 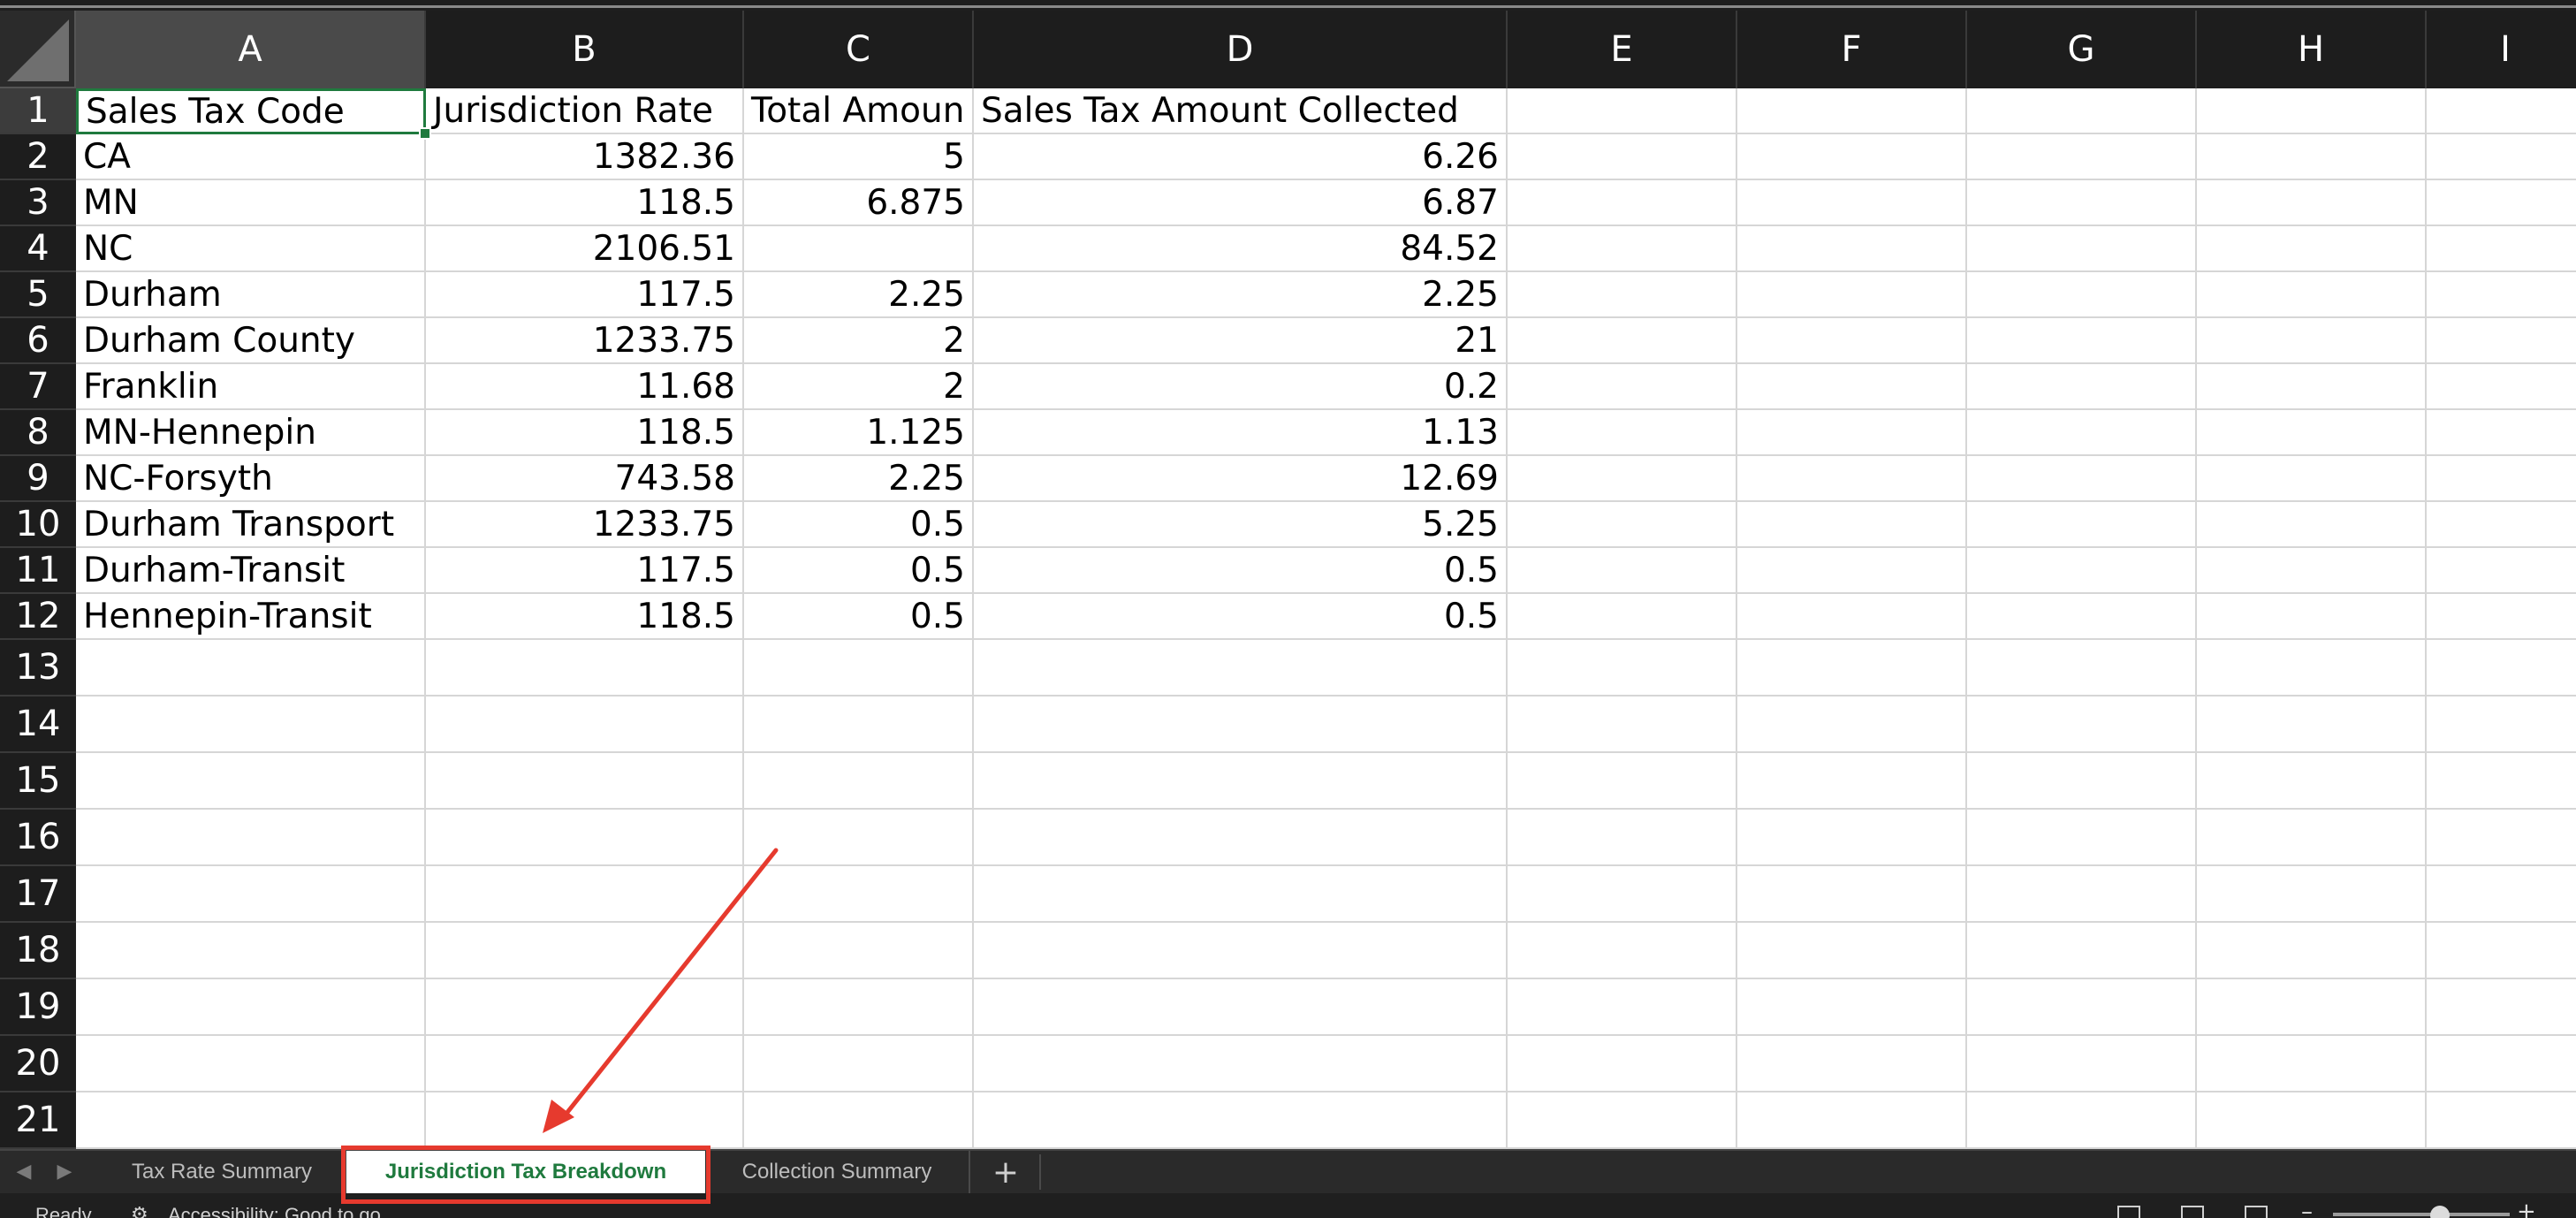 I want to click on cell-g12, so click(x=2082, y=617).